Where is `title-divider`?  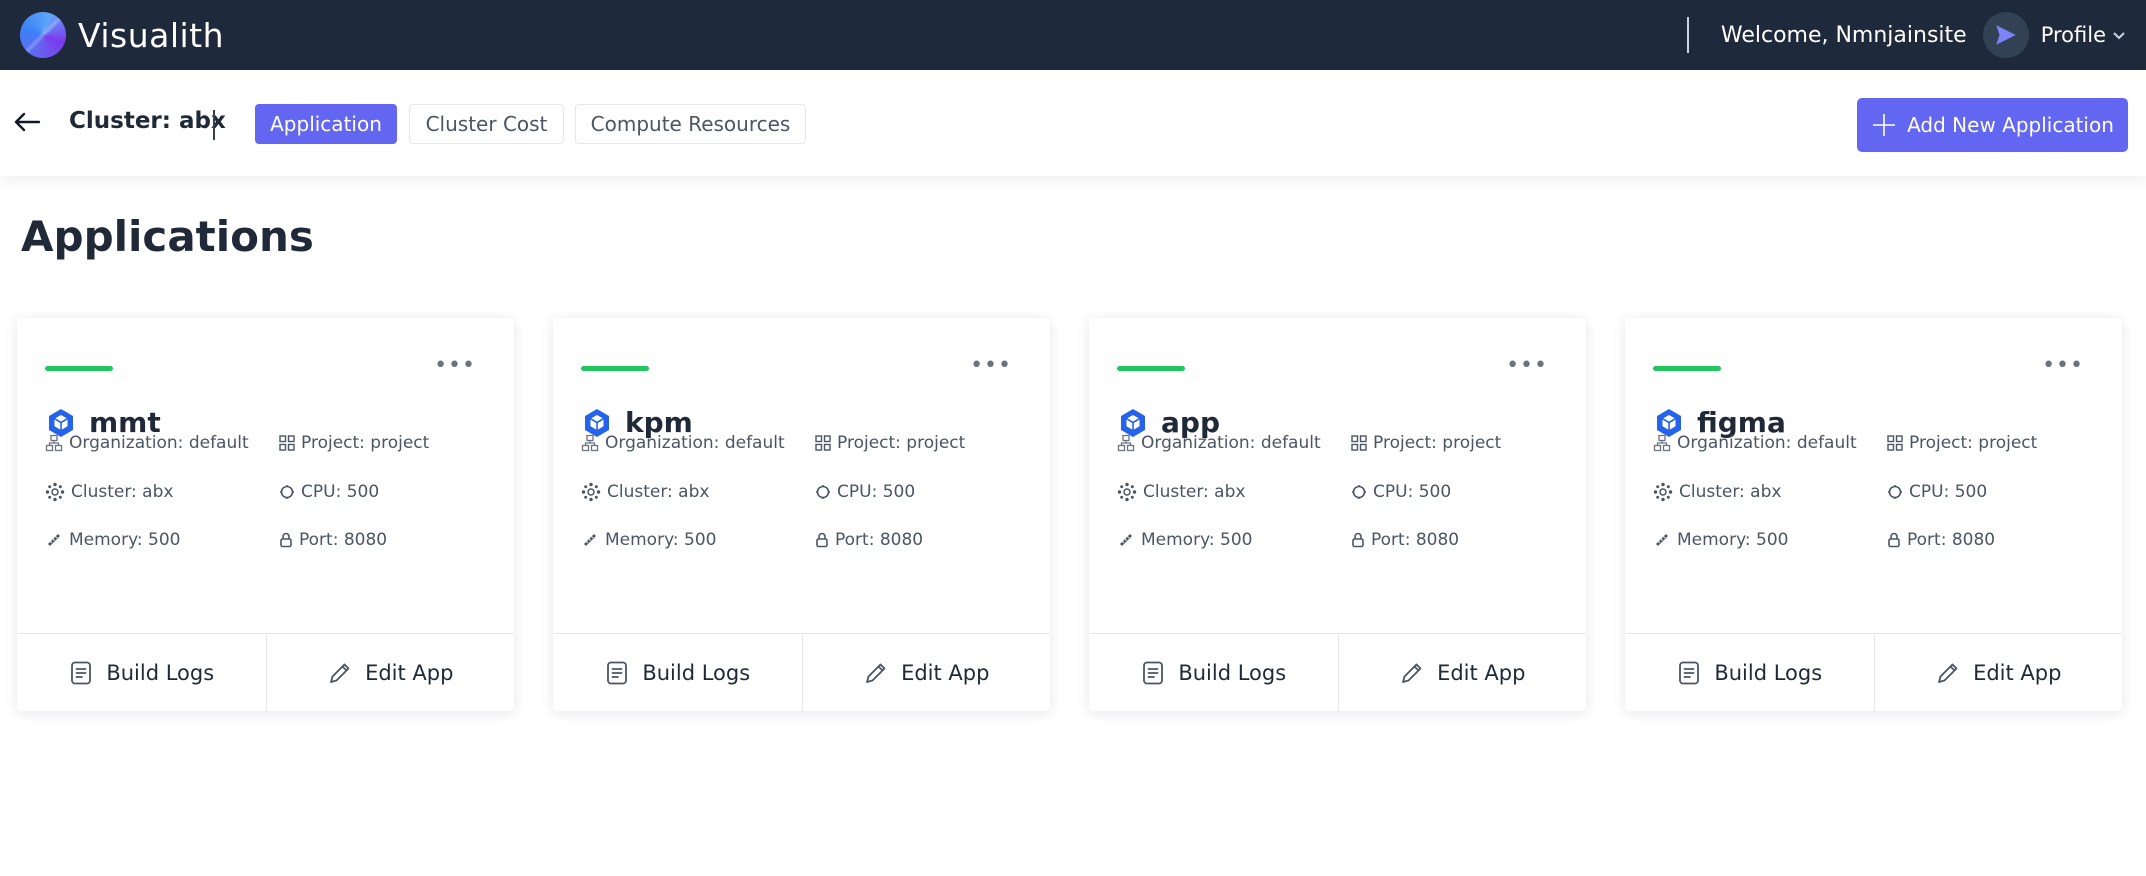 title-divider is located at coordinates (214, 125).